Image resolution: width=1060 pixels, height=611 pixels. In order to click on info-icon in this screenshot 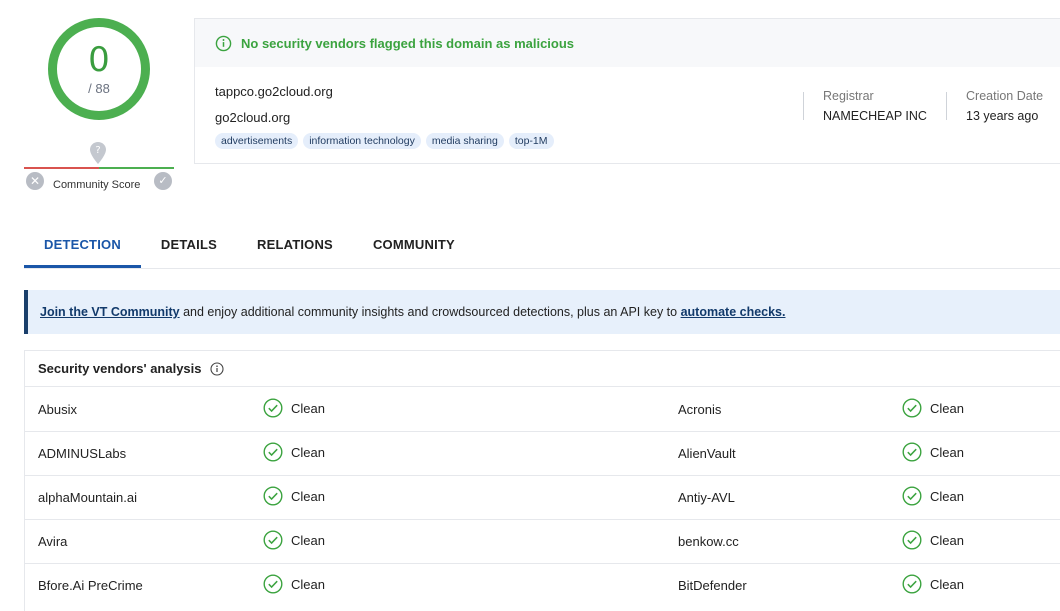, I will do `click(216, 368)`.